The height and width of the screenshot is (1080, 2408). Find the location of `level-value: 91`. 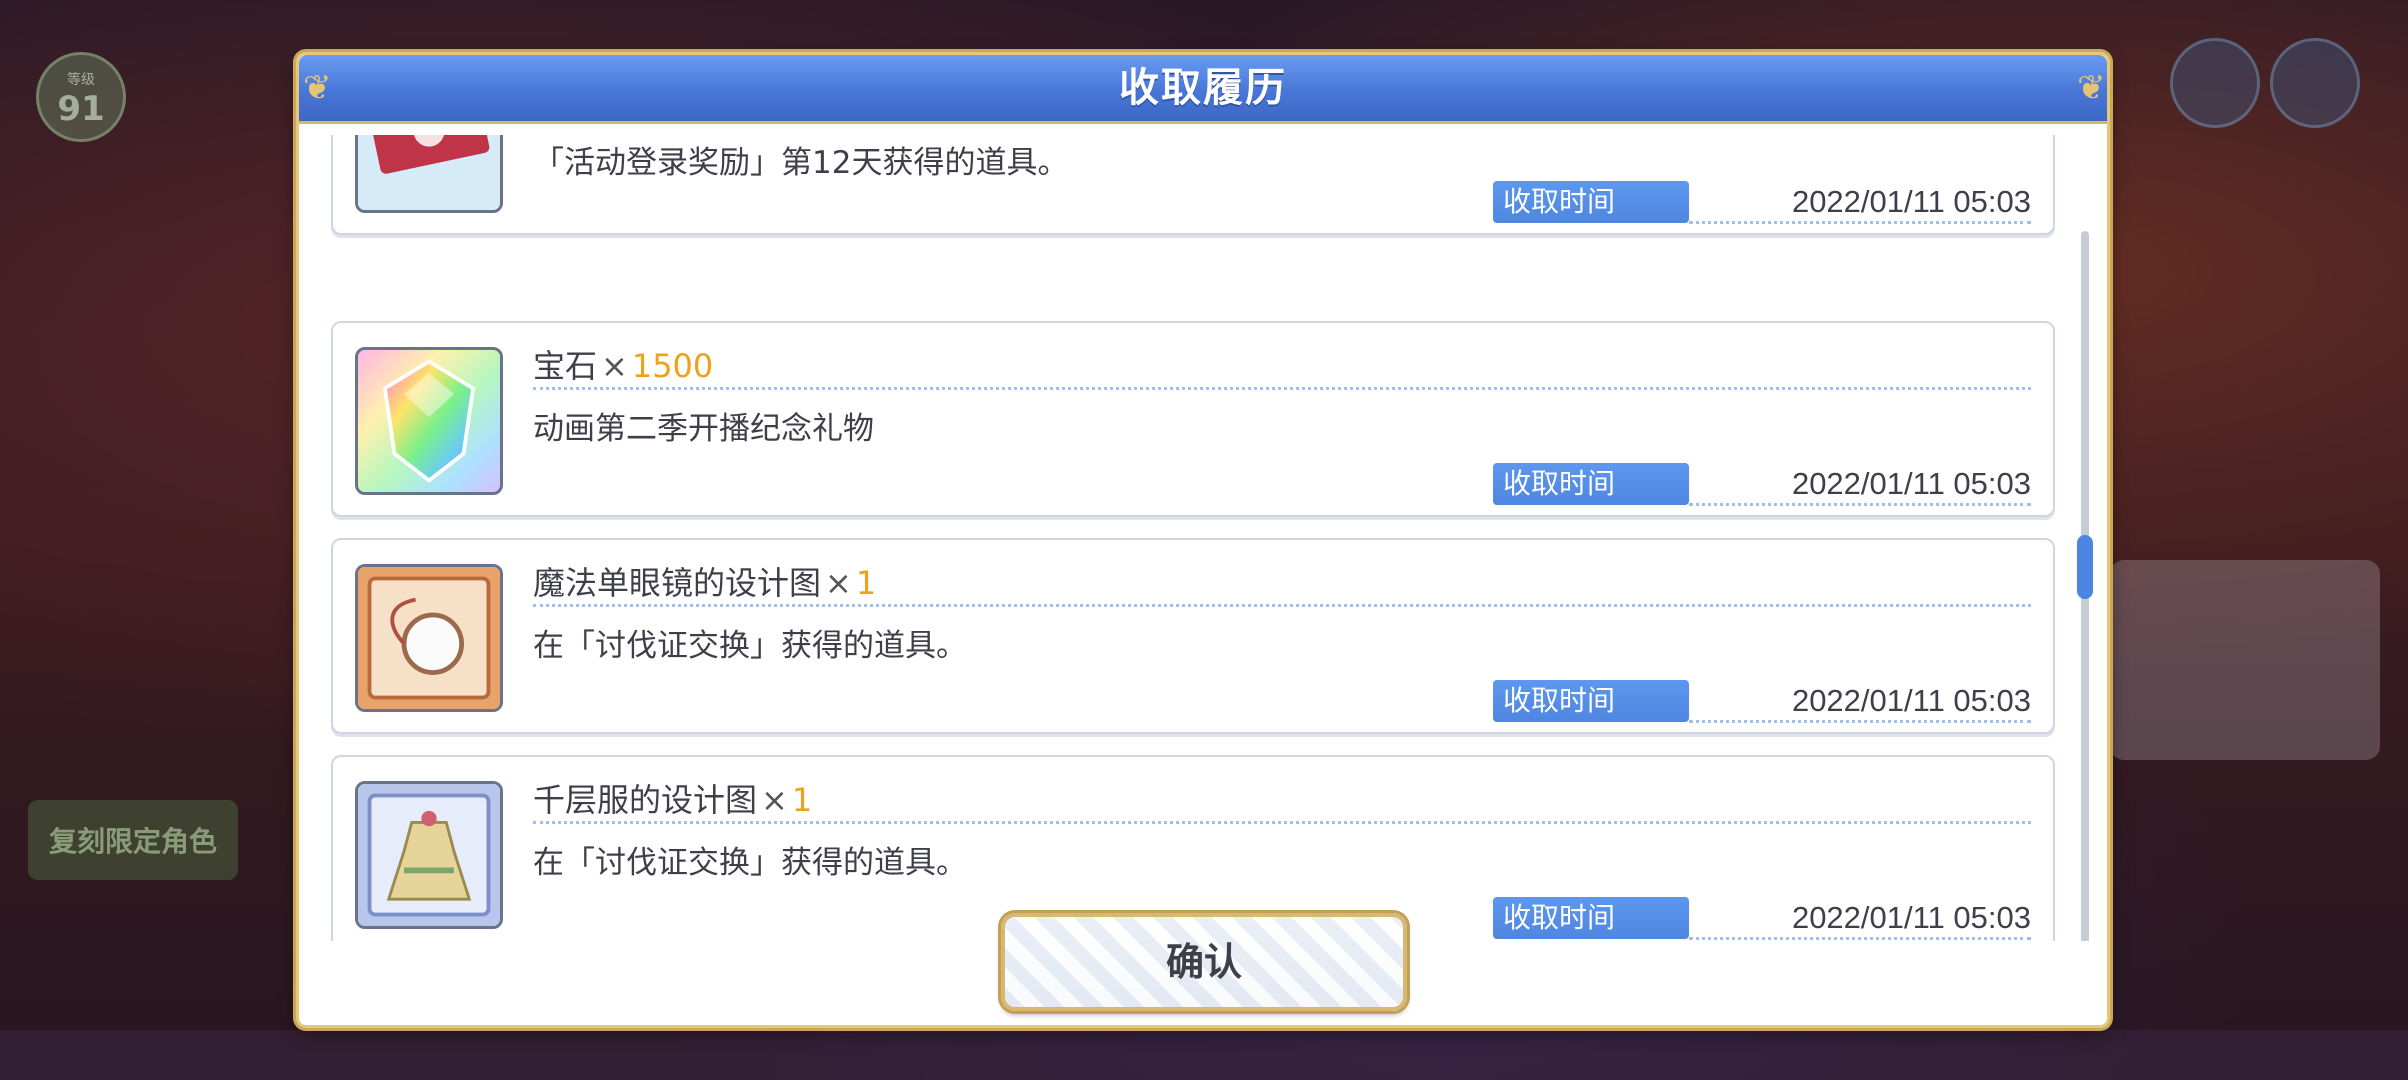

level-value: 91 is located at coordinates (81, 109).